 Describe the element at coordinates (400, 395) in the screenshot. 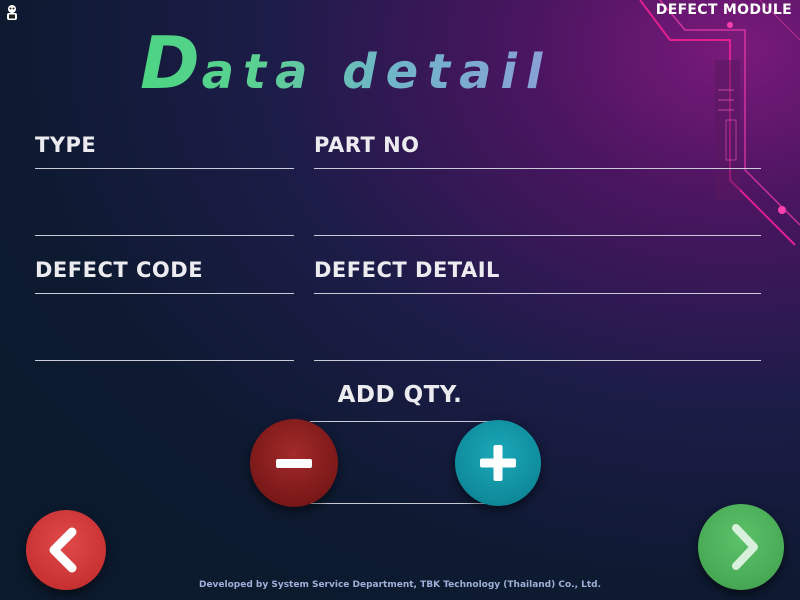

I see `add-qty-label: ADD QTY.` at that location.